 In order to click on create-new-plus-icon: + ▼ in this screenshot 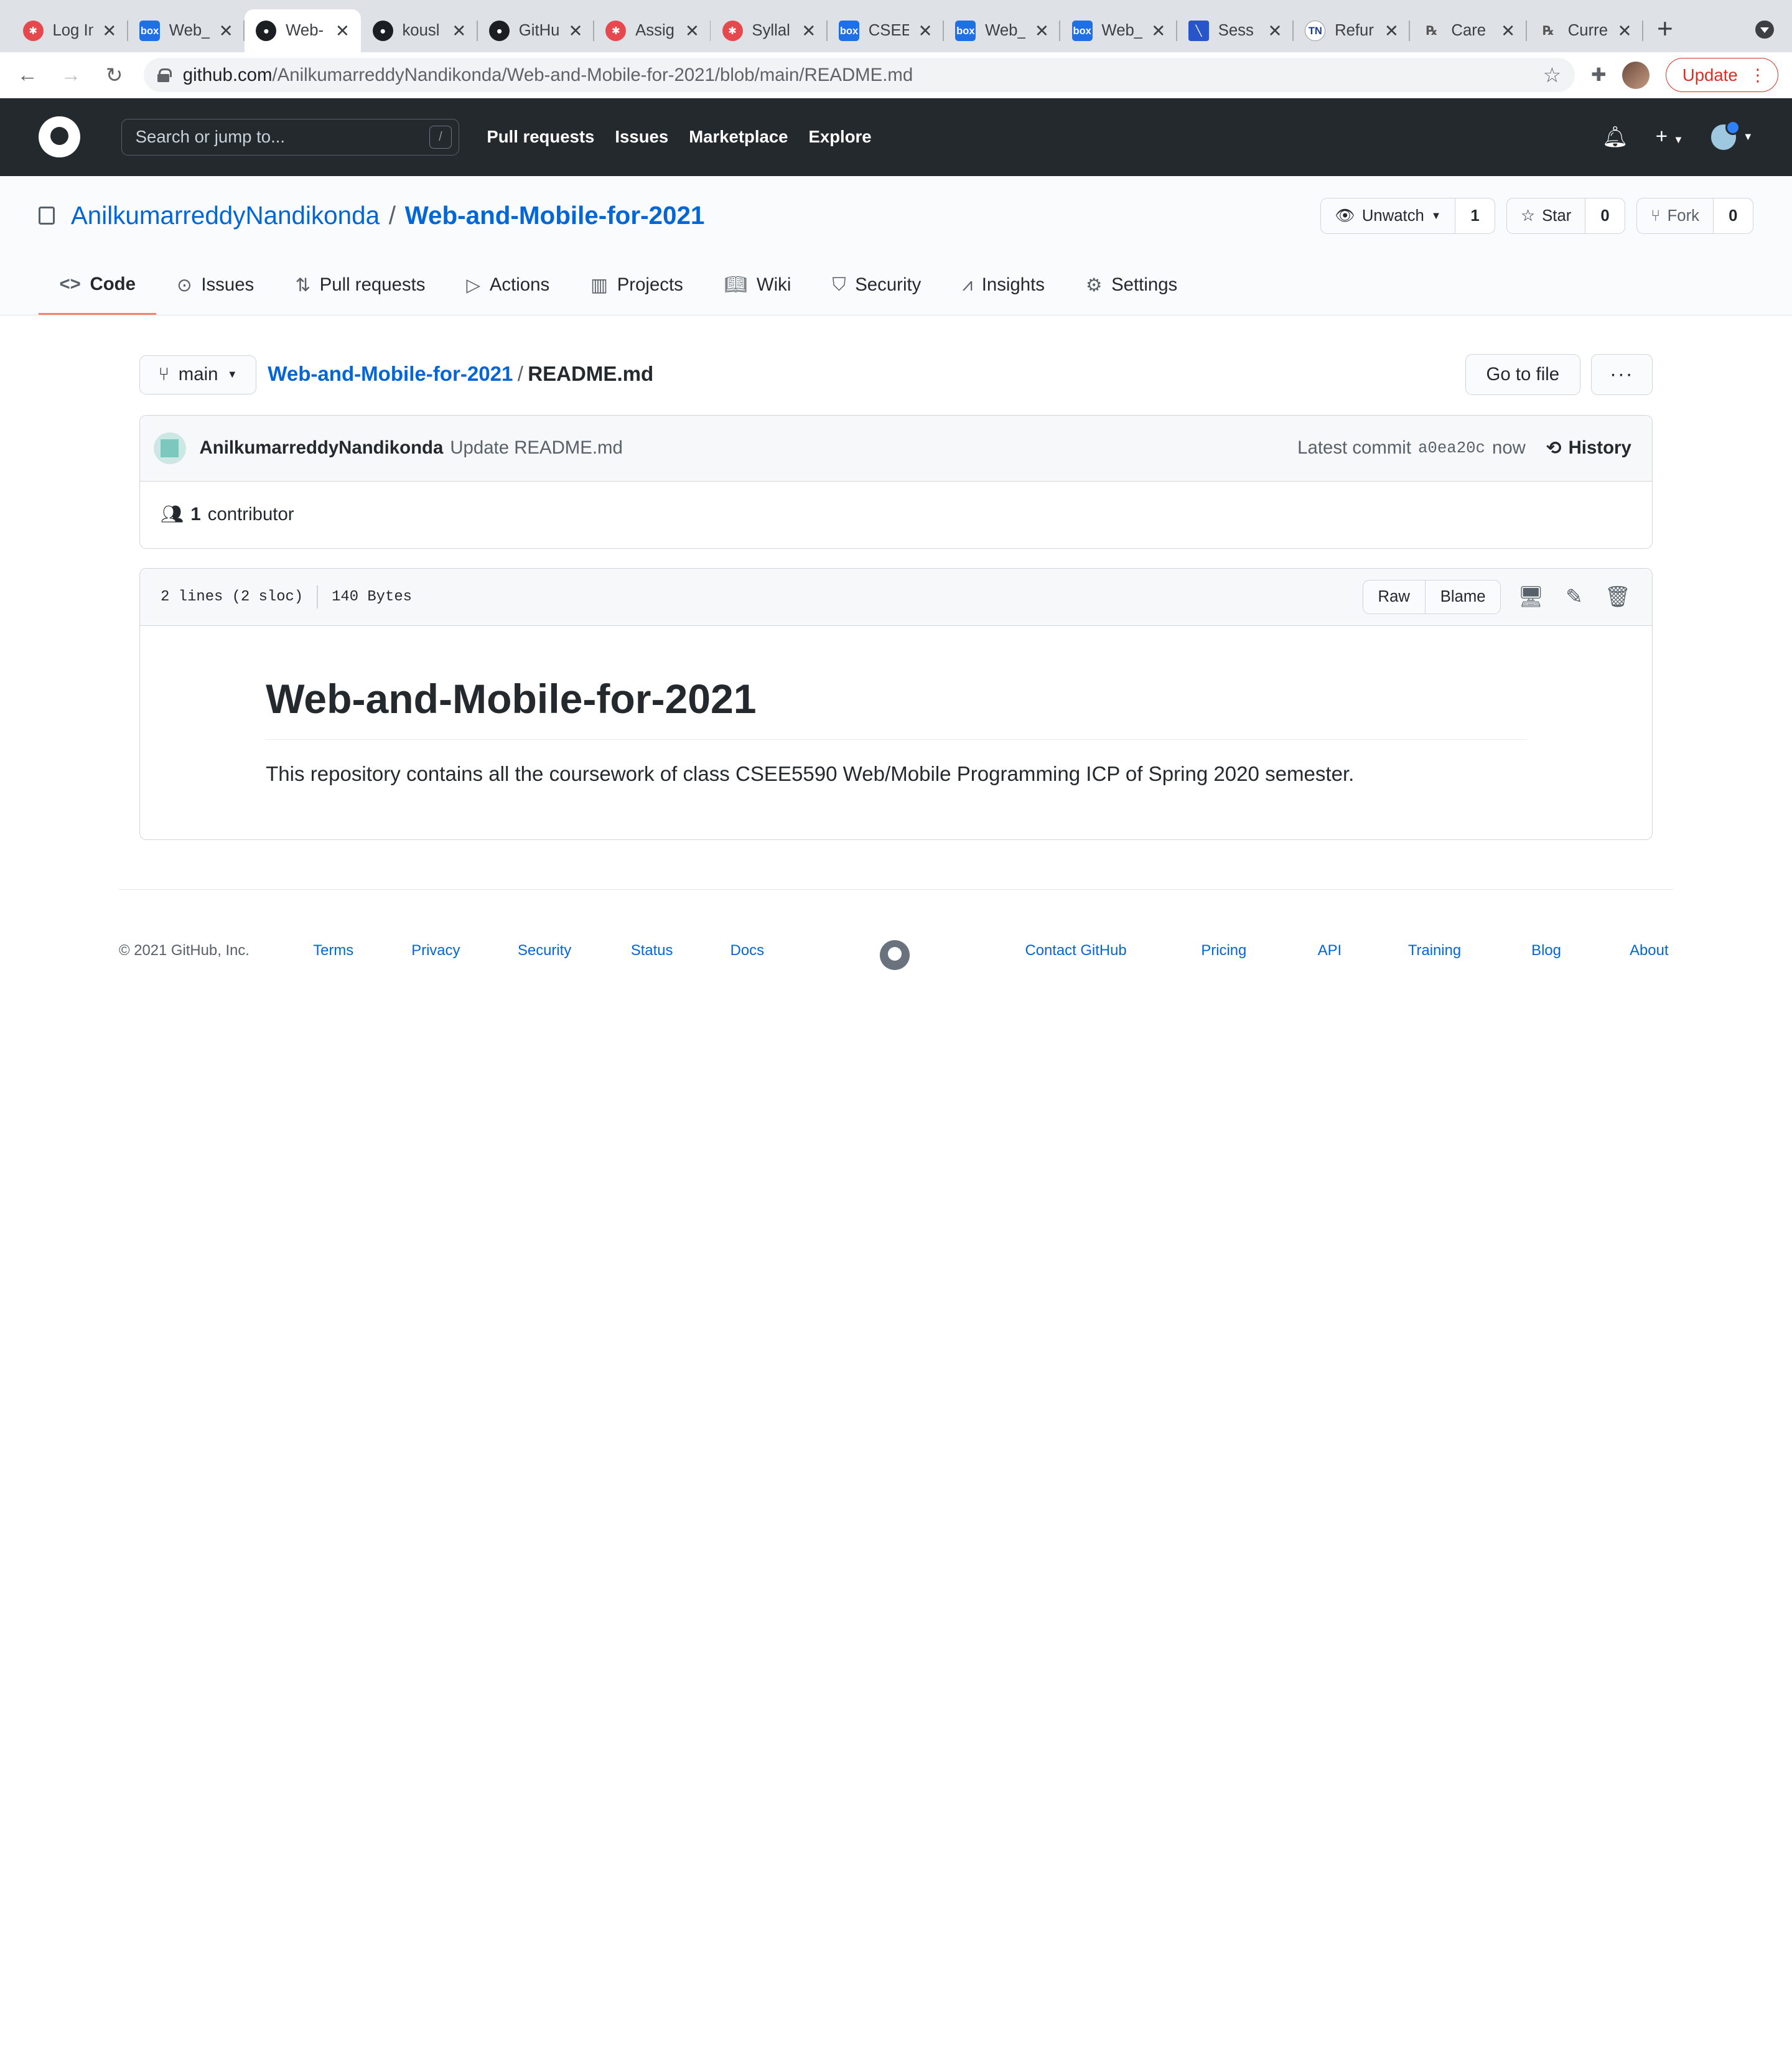, I will do `click(1670, 137)`.